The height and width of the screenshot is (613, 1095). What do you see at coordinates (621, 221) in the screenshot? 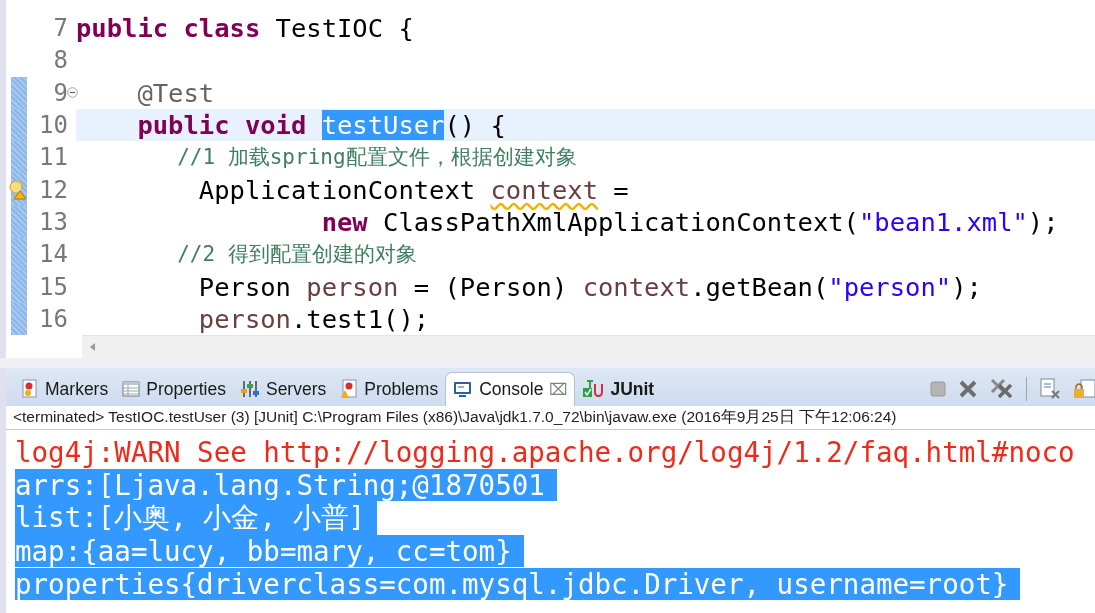
I see `code-text: ClassPathXmlApplicationContext(` at bounding box center [621, 221].